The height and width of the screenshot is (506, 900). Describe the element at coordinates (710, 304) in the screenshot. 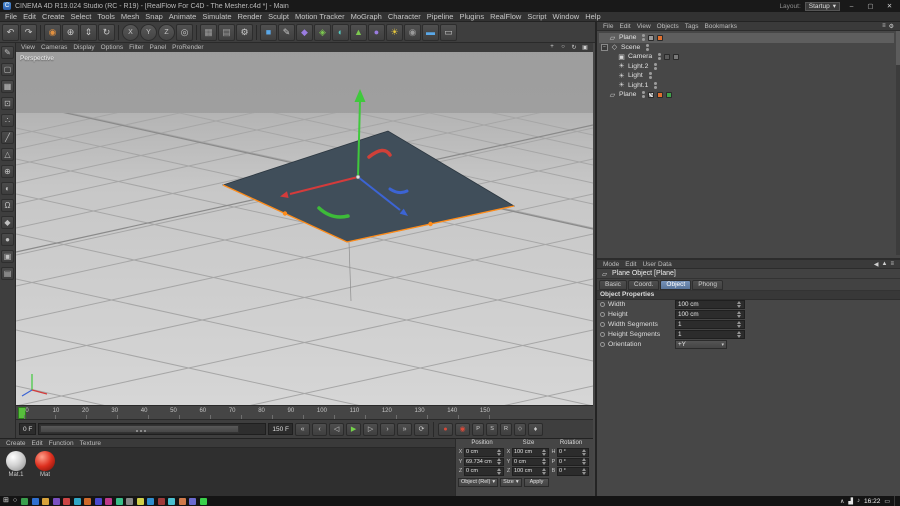

I see `width-input: 100 cm` at that location.